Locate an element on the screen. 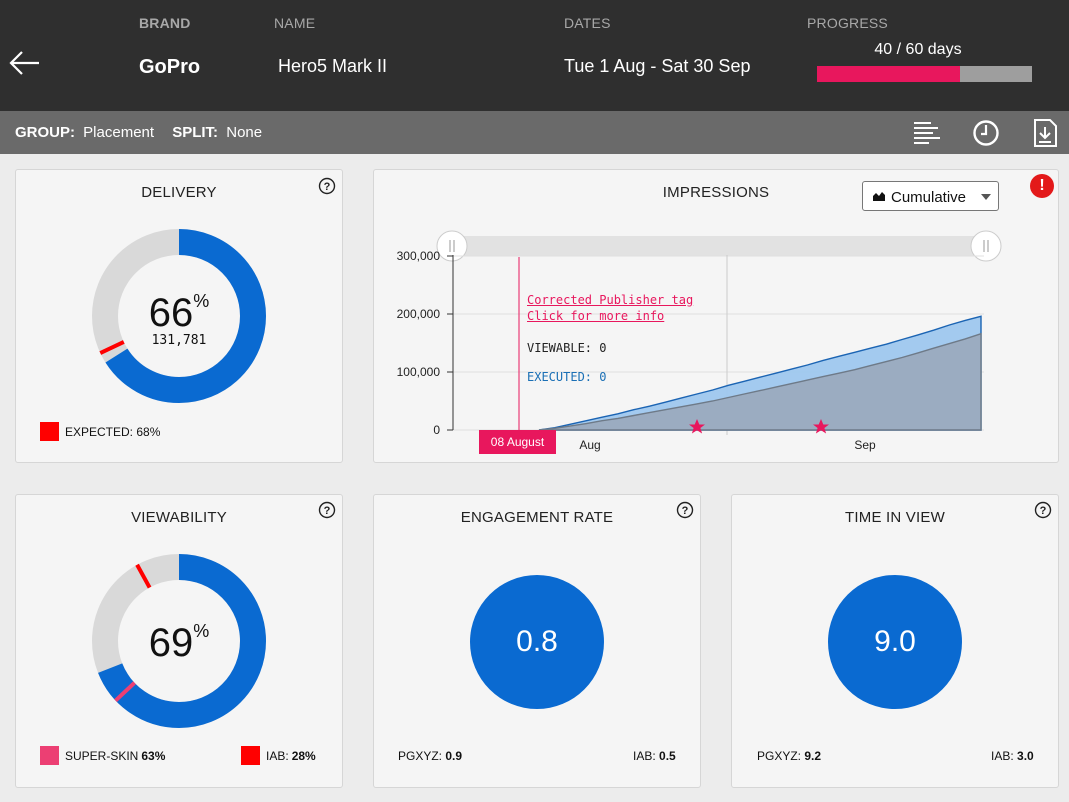 The image size is (1069, 802). delivery-center: 66% 131,781 is located at coordinates (179, 319).